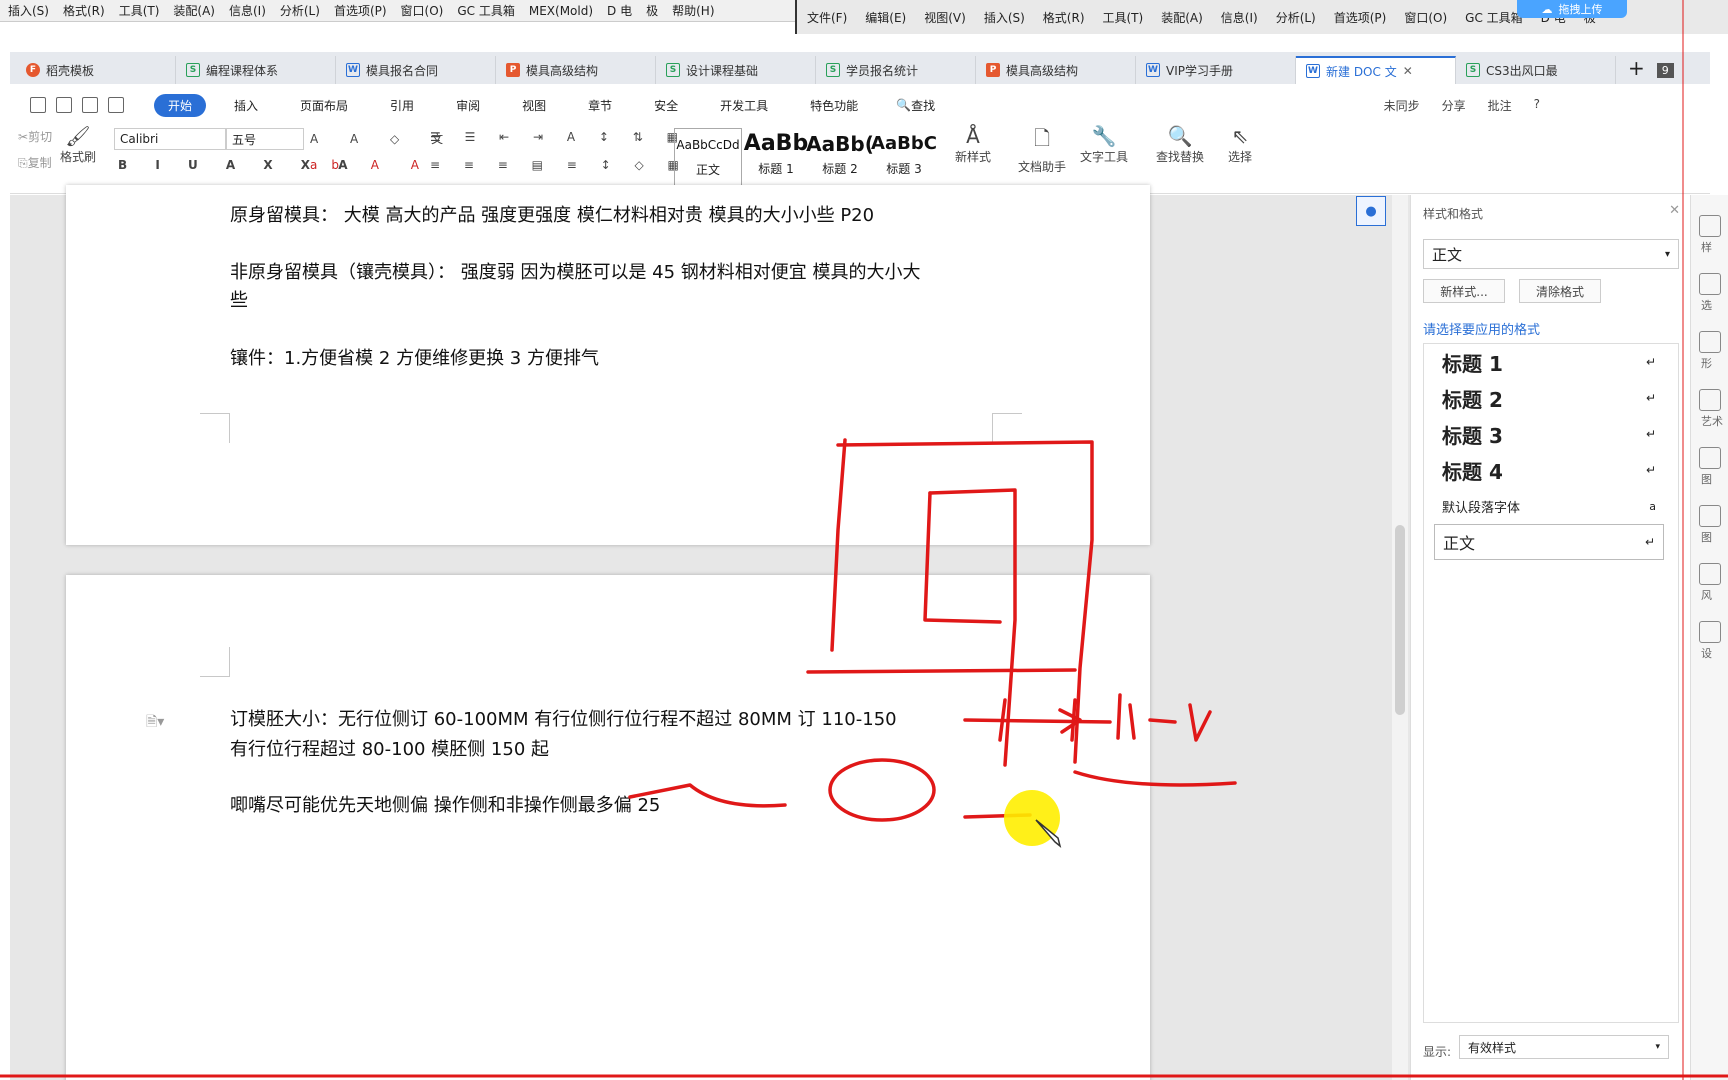  Describe the element at coordinates (139, 10) in the screenshot. I see `left-menu-item: 工具(T)` at that location.